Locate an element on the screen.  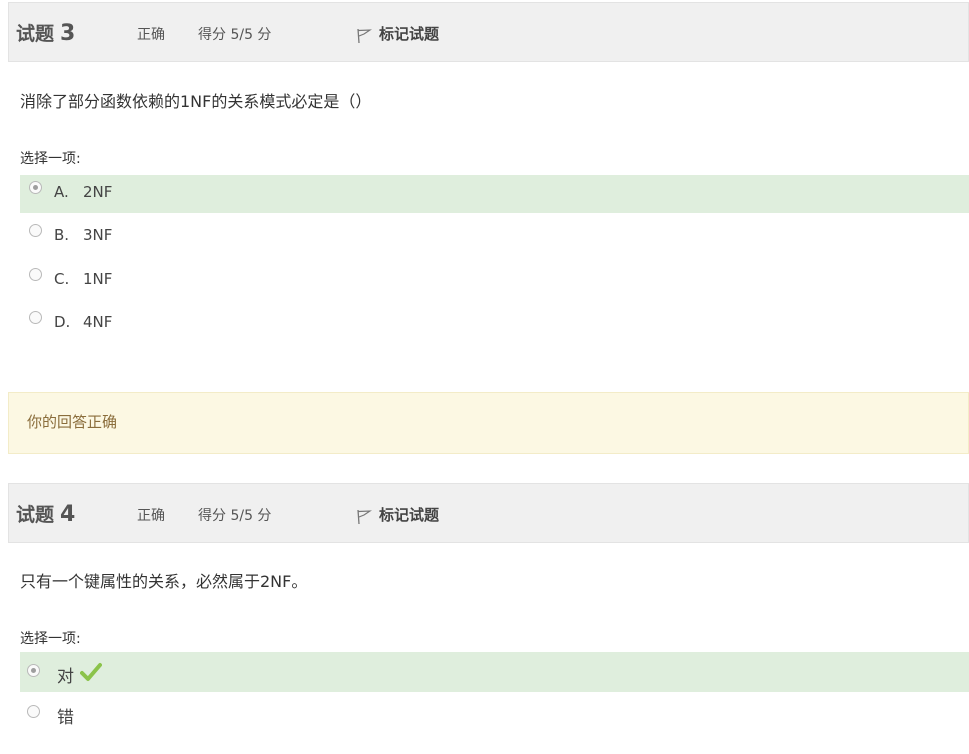
option-d: D. 4NF is located at coordinates (494, 324).